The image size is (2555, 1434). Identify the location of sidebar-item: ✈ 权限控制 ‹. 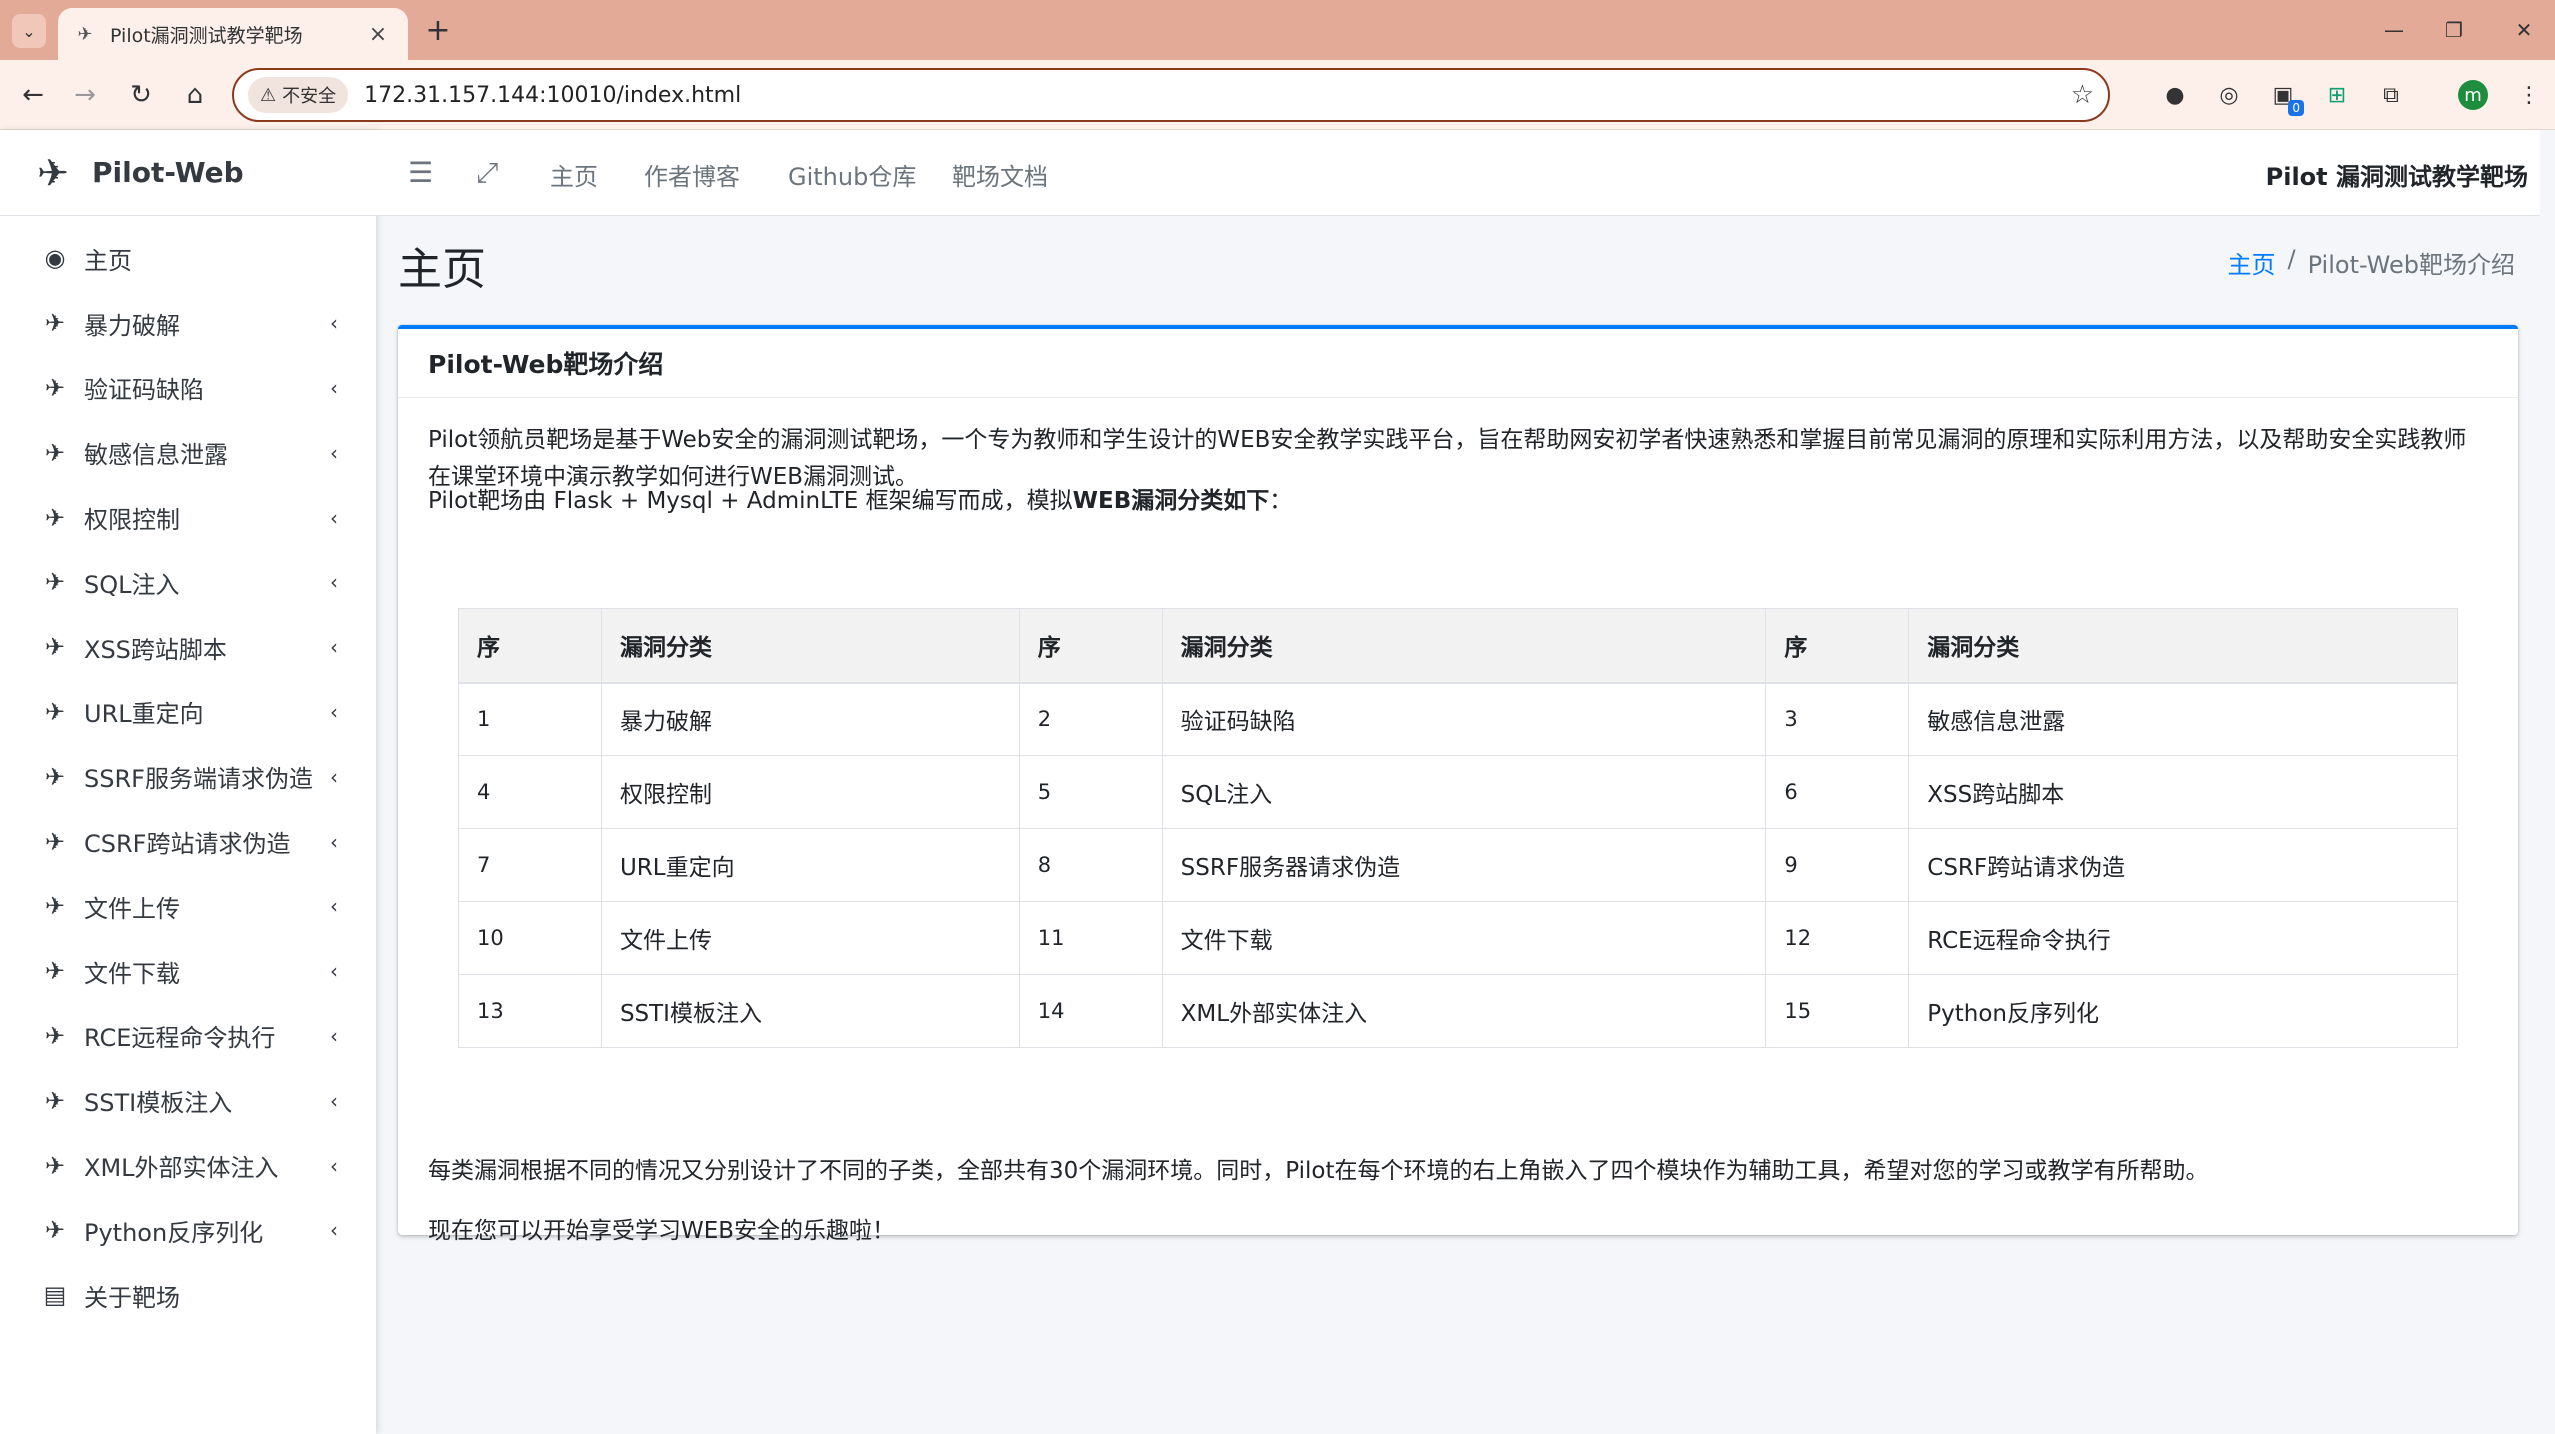
(188, 517).